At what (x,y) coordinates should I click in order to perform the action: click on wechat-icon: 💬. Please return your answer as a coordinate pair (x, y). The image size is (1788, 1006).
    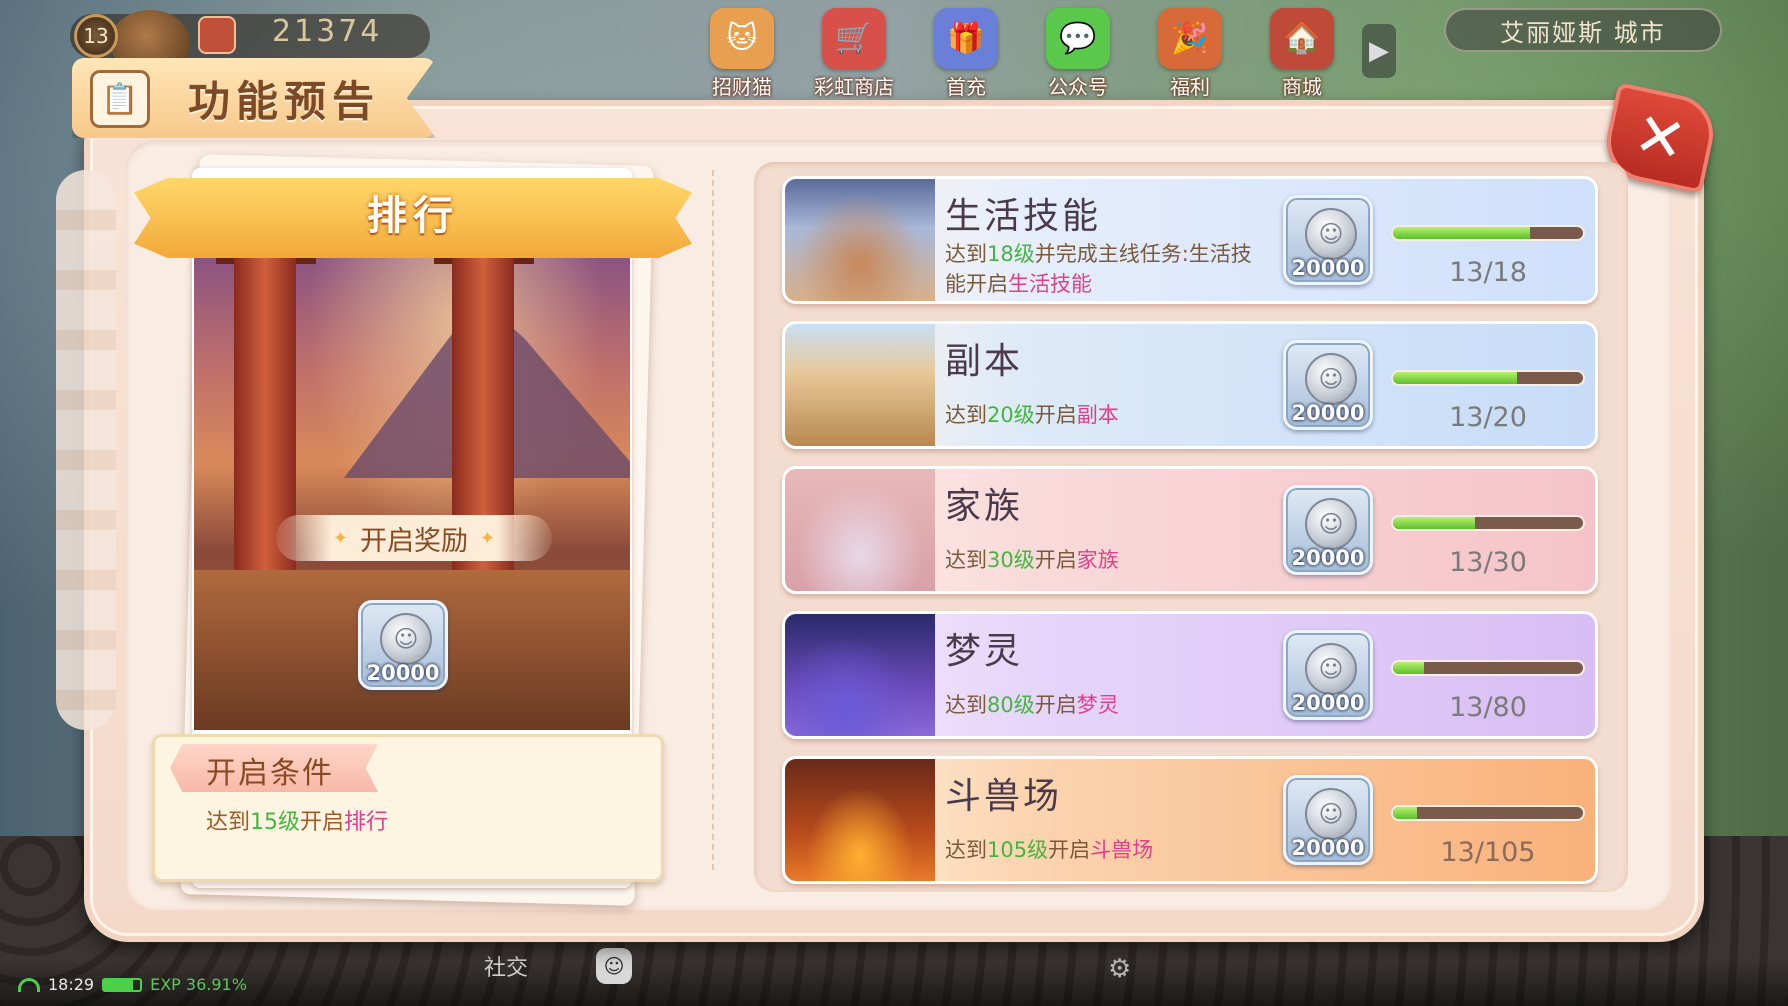
    Looking at the image, I should click on (1078, 38).